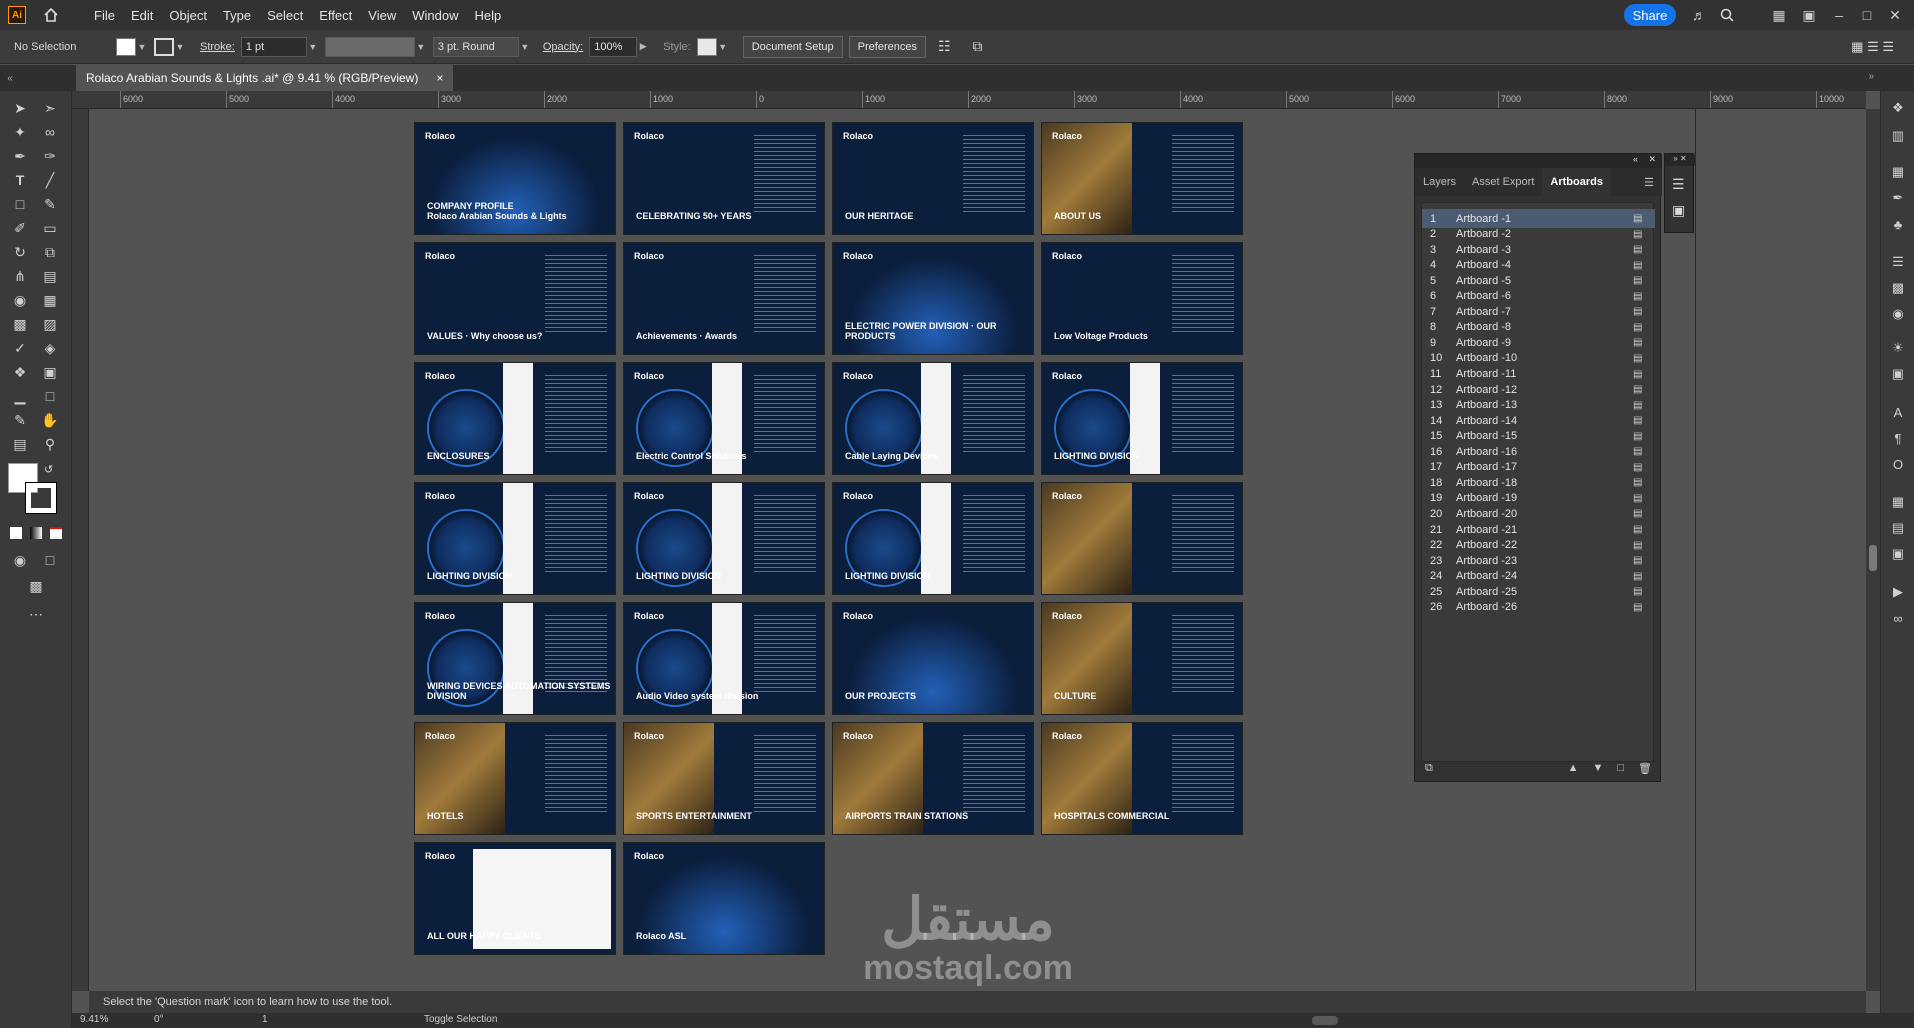 The image size is (1914, 1028). Describe the element at coordinates (56, 533) in the screenshot. I see `none-mode-icon` at that location.